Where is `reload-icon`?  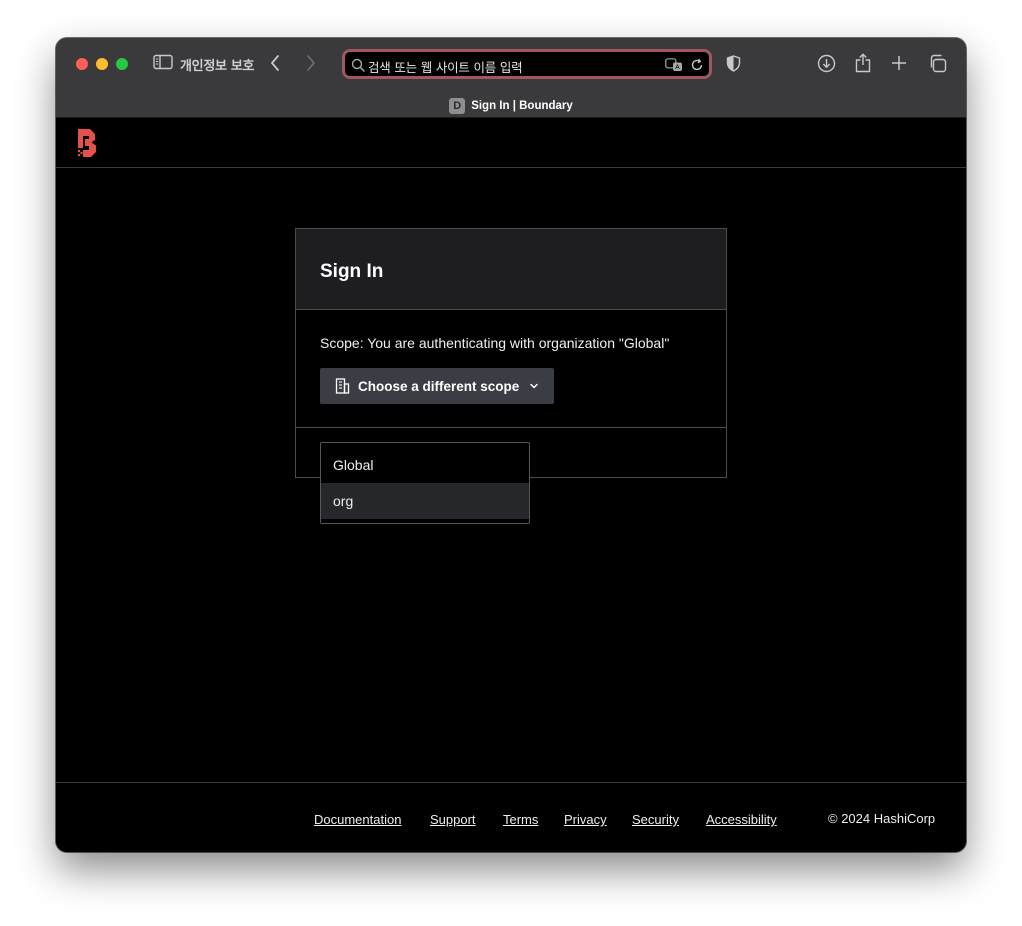
reload-icon is located at coordinates (696, 64).